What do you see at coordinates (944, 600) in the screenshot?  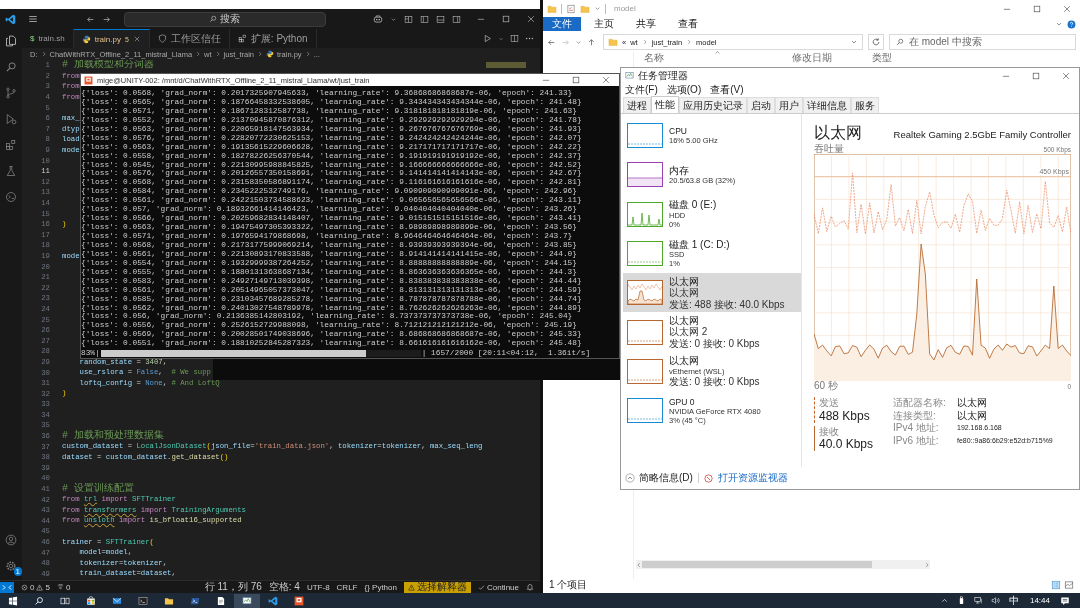 I see `show-hidden-icons-icon` at bounding box center [944, 600].